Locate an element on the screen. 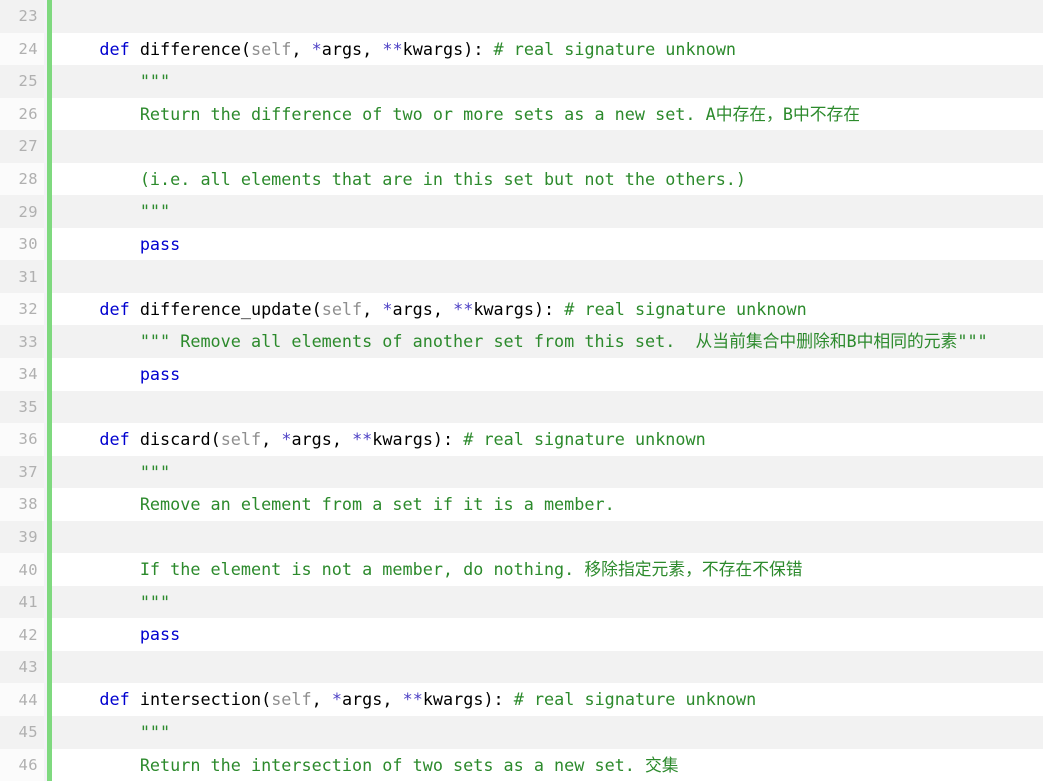  code-line-row: 42 pass is located at coordinates (521, 634).